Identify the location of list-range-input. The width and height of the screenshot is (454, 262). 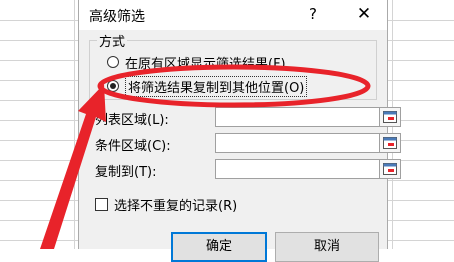
(308, 117).